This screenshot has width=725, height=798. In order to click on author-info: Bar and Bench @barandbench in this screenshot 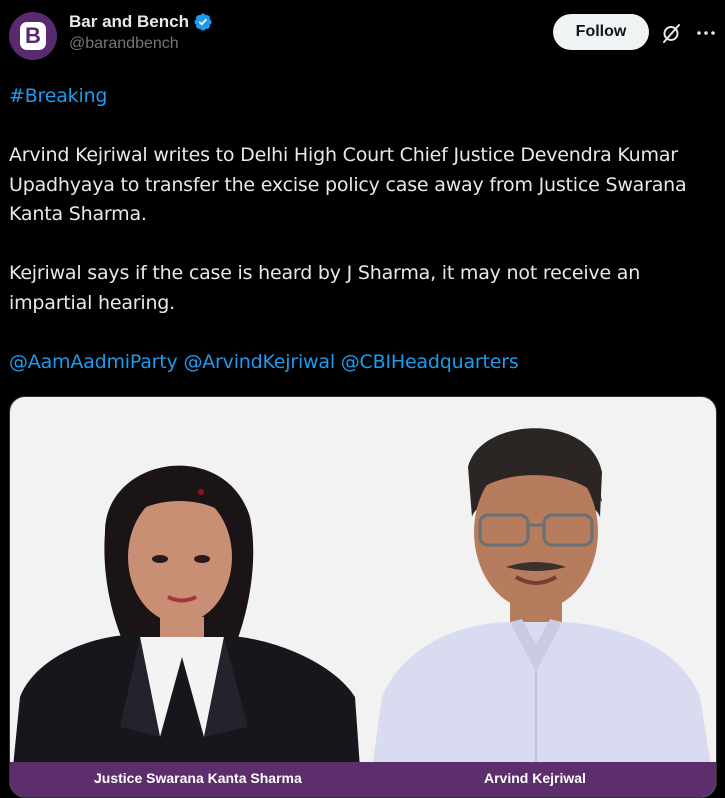, I will do `click(141, 32)`.